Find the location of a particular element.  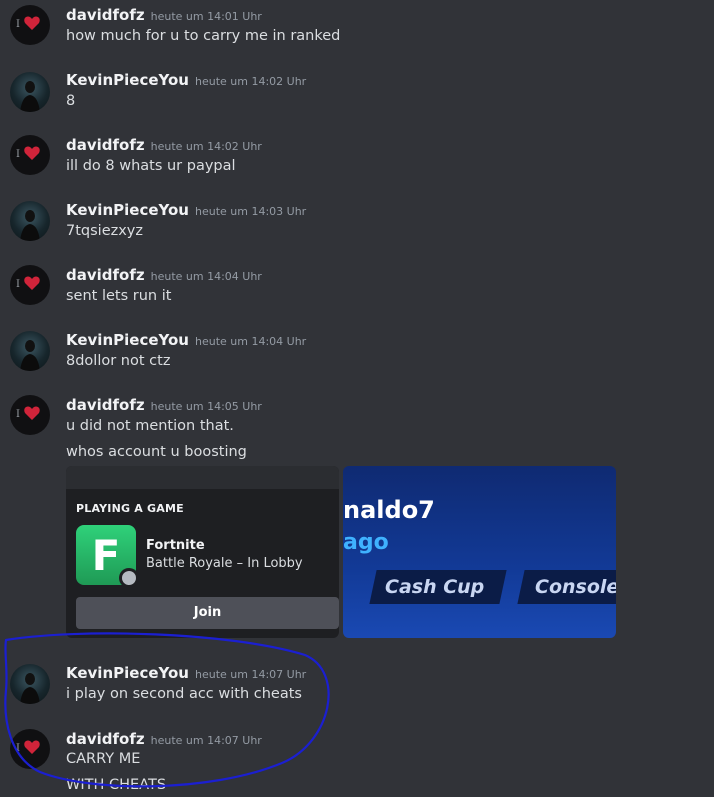

message-text: i play on second acc with cheats is located at coordinates (184, 694).